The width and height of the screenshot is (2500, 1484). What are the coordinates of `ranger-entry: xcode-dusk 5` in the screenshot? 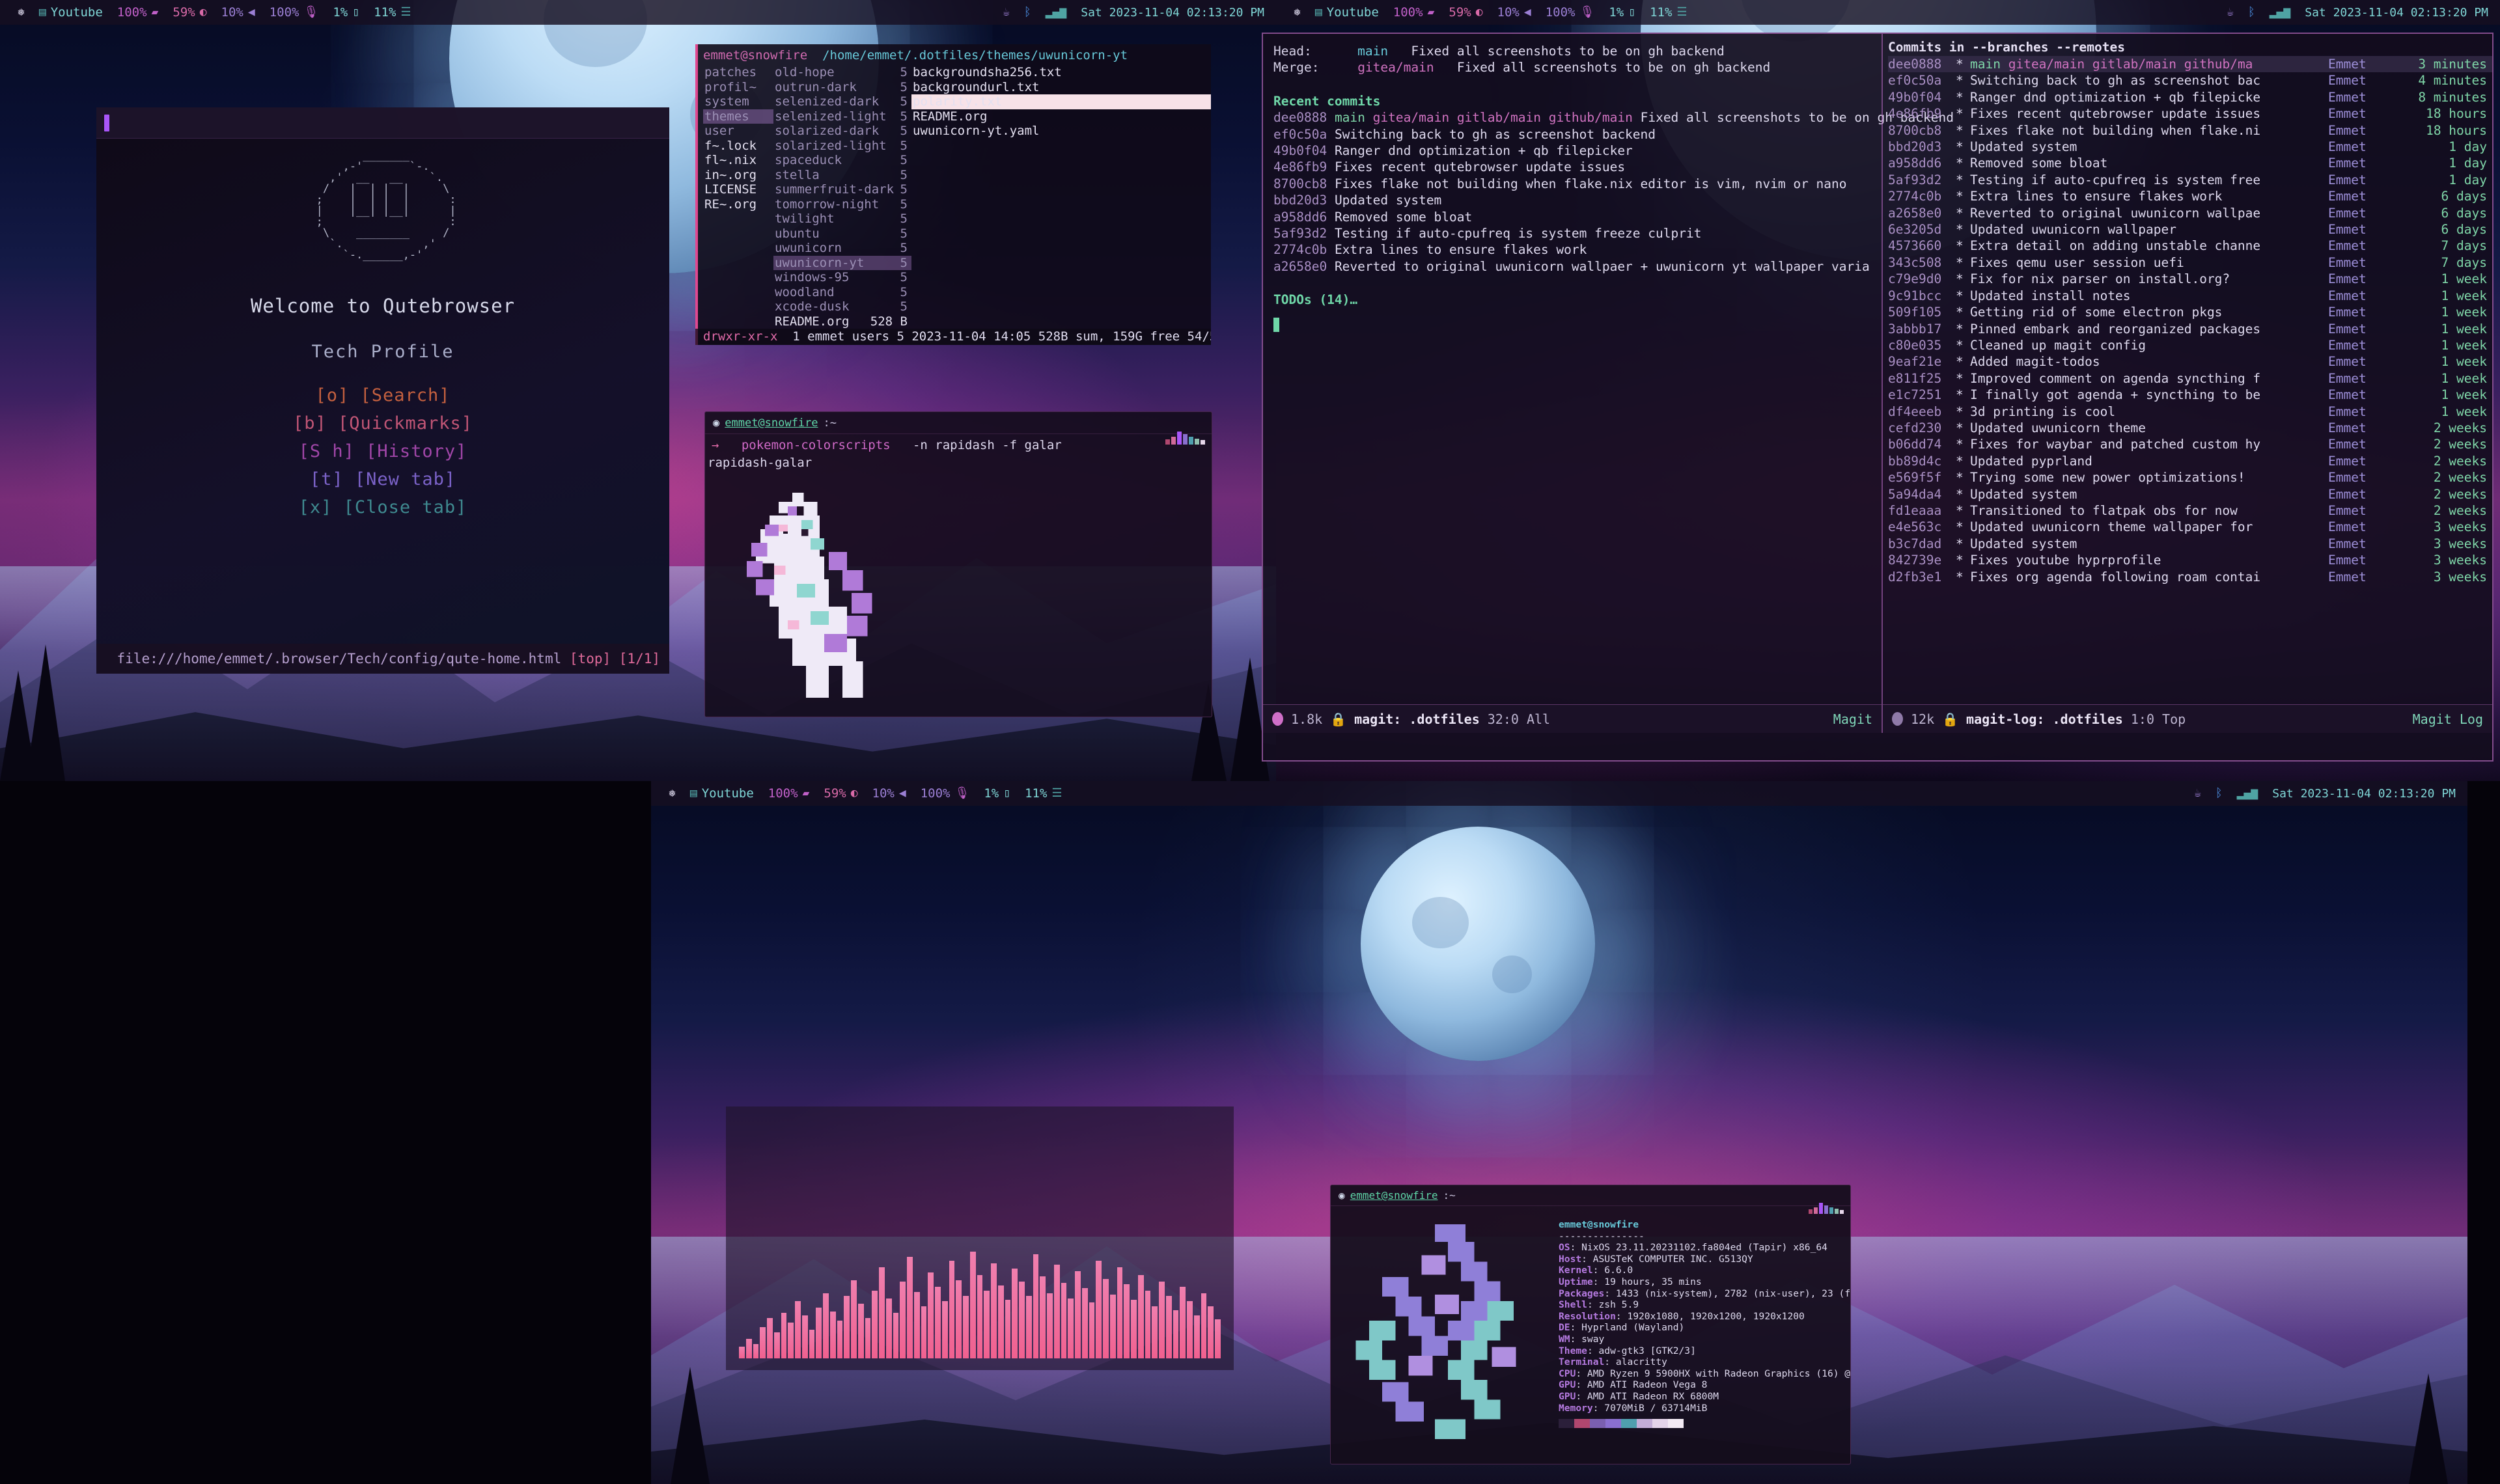 It's located at (842, 306).